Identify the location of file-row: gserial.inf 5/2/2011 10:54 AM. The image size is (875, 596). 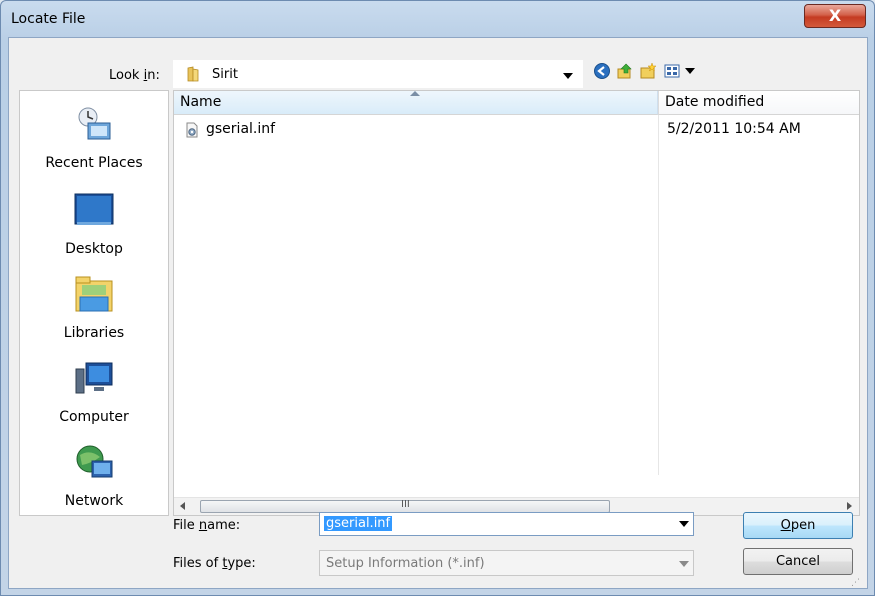
(516, 130).